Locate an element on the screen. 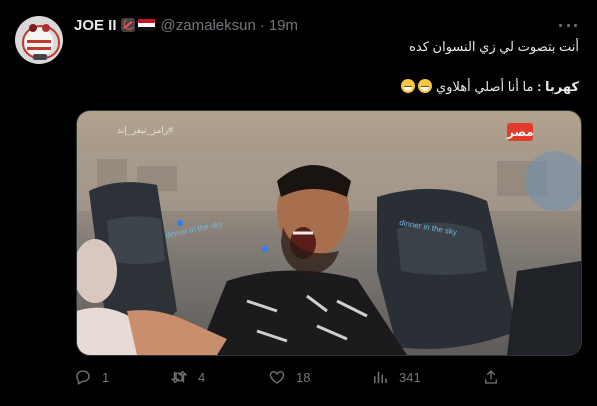 The image size is (597, 406). display-name: JOE II is located at coordinates (95, 25).